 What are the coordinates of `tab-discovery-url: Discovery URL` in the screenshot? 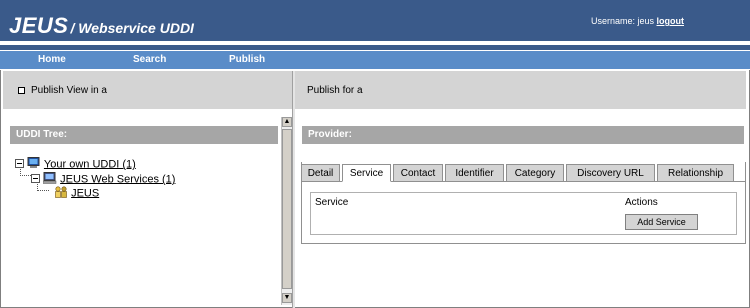 It's located at (610, 173).